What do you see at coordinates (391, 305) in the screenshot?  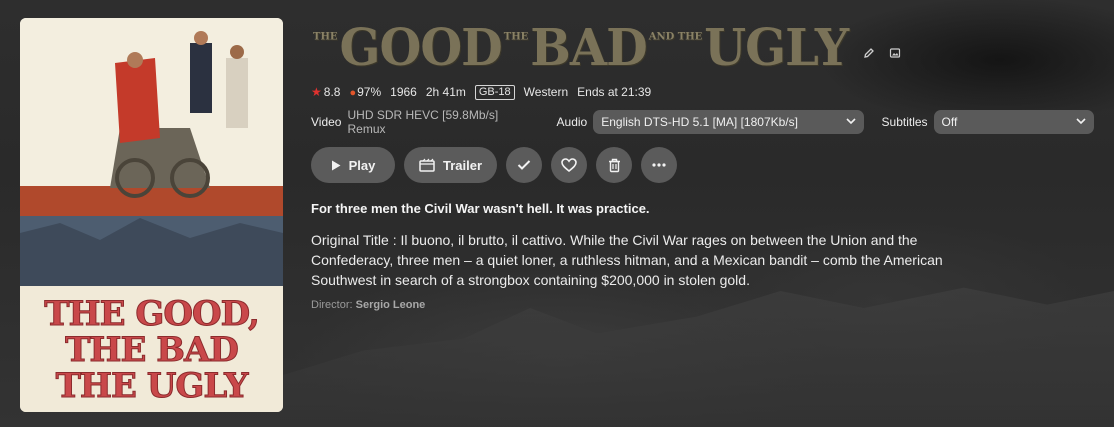 I see `director-name-link: Sergio Leone` at bounding box center [391, 305].